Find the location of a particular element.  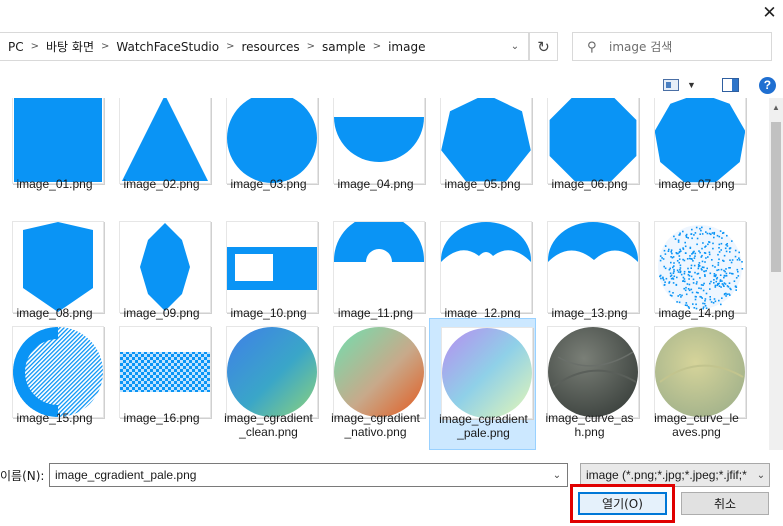

help-icon: ? is located at coordinates (767, 85).